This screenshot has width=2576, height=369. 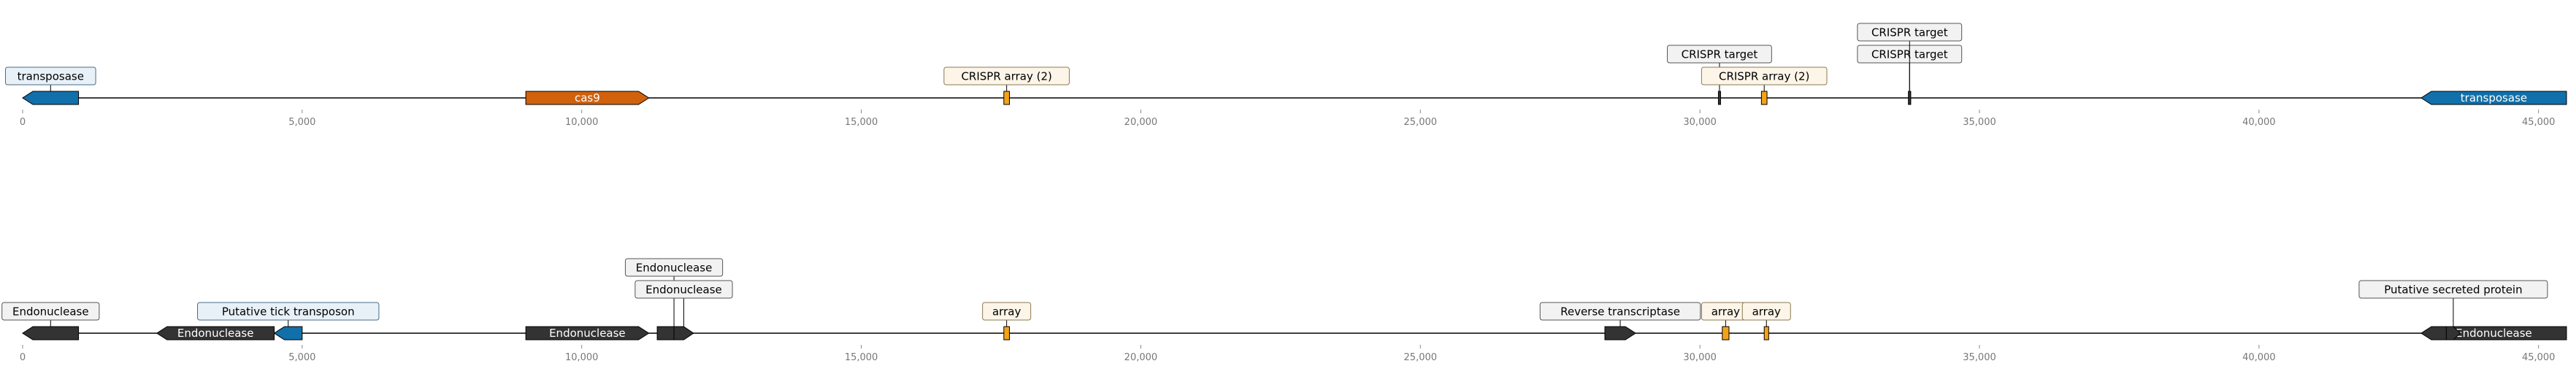 What do you see at coordinates (1620, 321) in the screenshot?
I see `gene-feature: Reverse transcriptase` at bounding box center [1620, 321].